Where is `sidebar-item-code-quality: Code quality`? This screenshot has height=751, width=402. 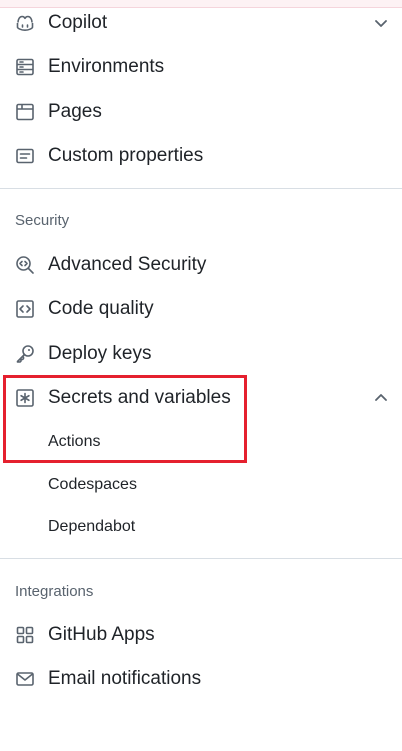 sidebar-item-code-quality: Code quality is located at coordinates (201, 309).